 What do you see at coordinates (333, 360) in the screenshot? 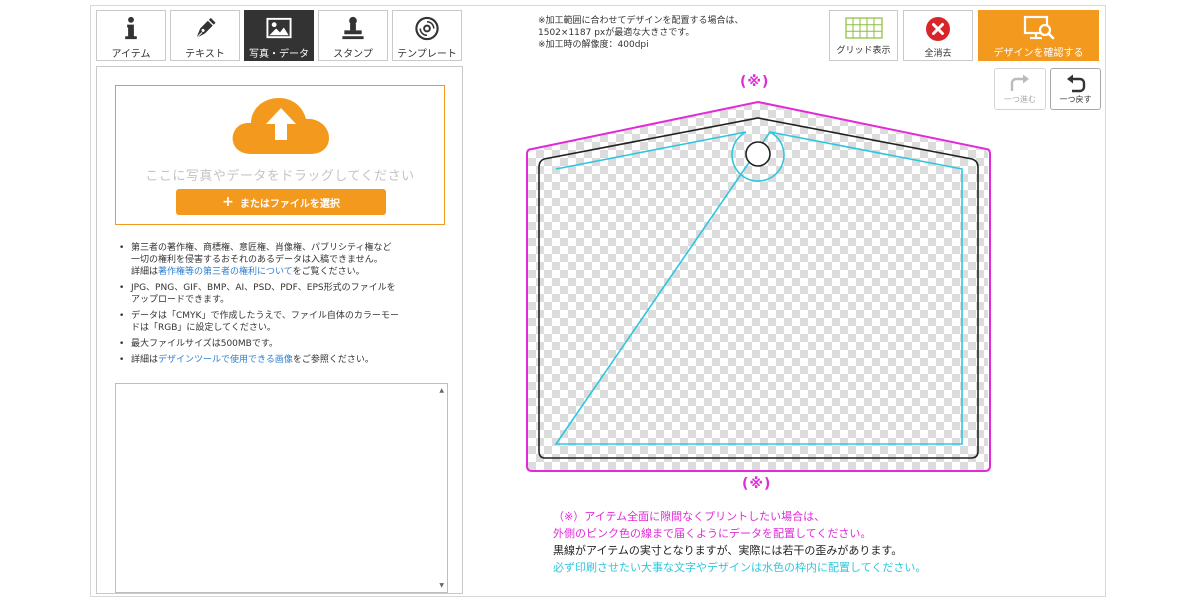
I see `note-text: をご参照ください。` at bounding box center [333, 360].